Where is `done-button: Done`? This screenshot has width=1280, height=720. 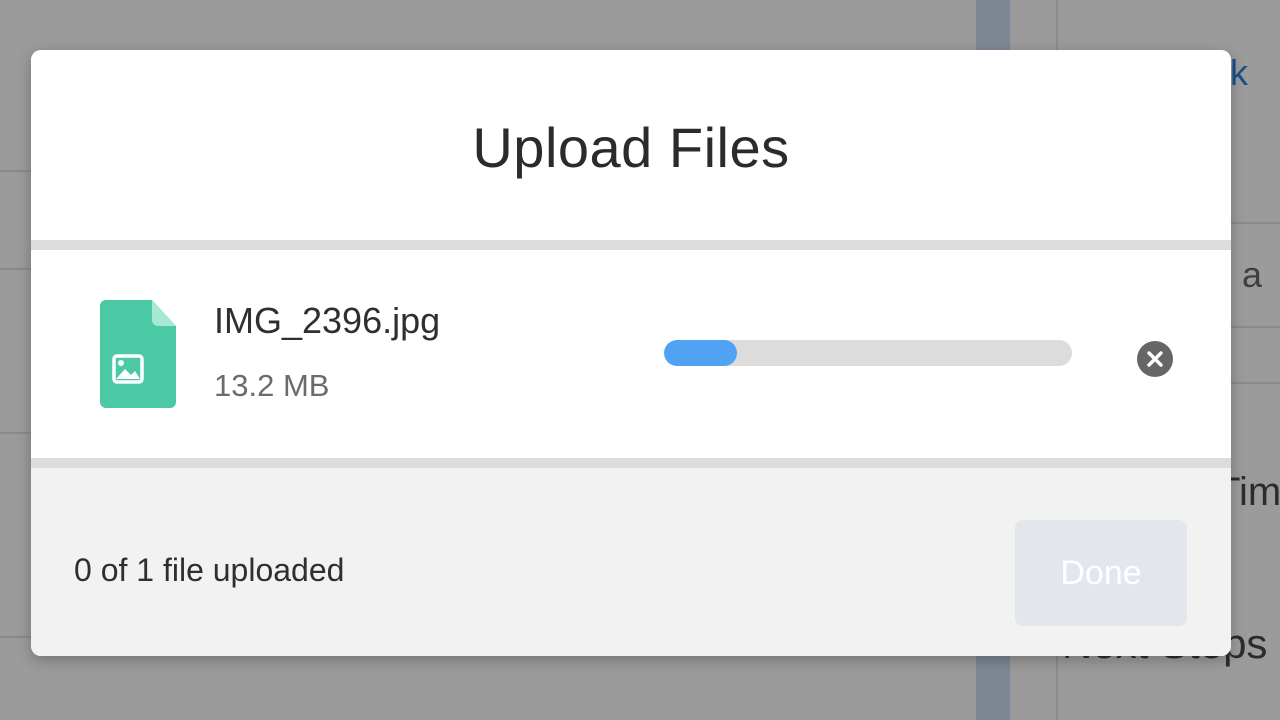
done-button: Done is located at coordinates (1101, 573).